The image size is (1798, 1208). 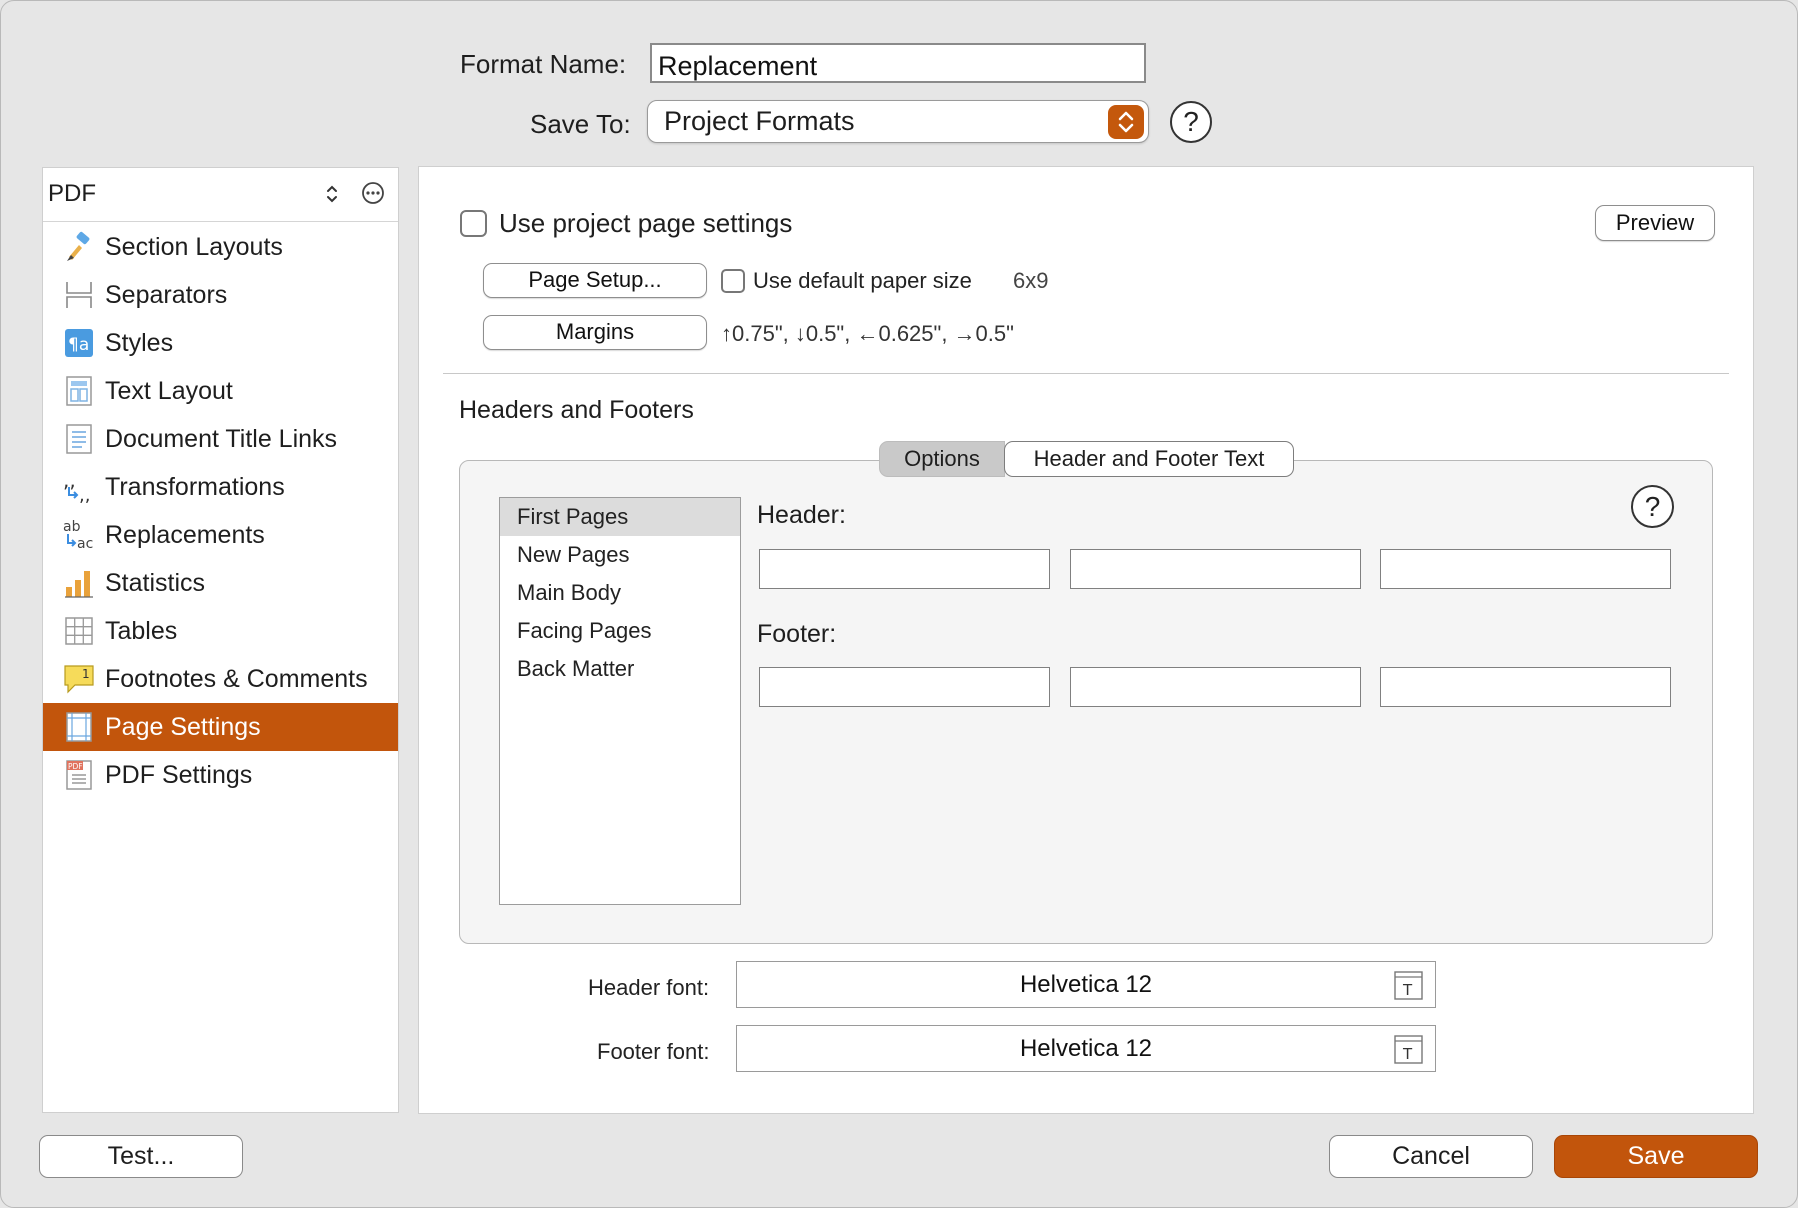 What do you see at coordinates (373, 195) in the screenshot?
I see `more-options-icon` at bounding box center [373, 195].